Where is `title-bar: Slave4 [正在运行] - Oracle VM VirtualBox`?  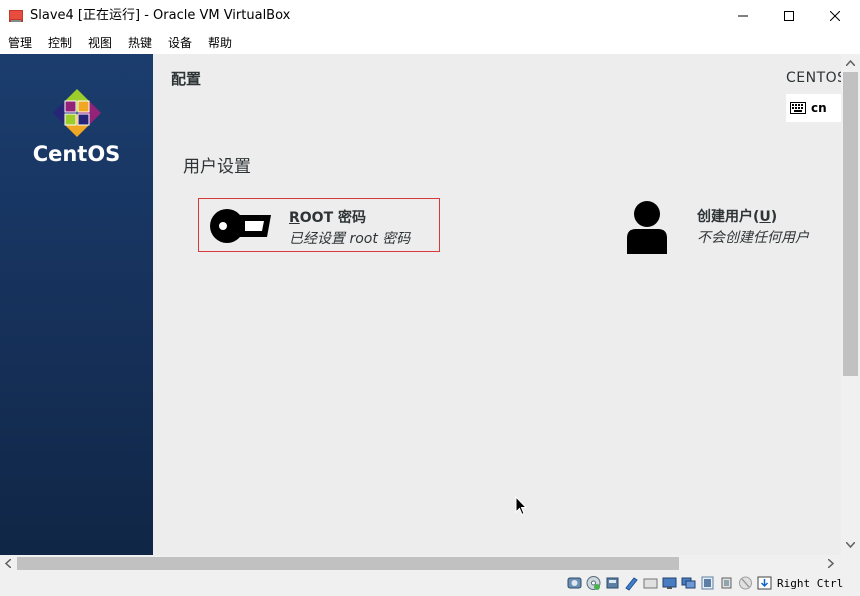 title-bar: Slave4 [正在运行] - Oracle VM VirtualBox is located at coordinates (430, 16).